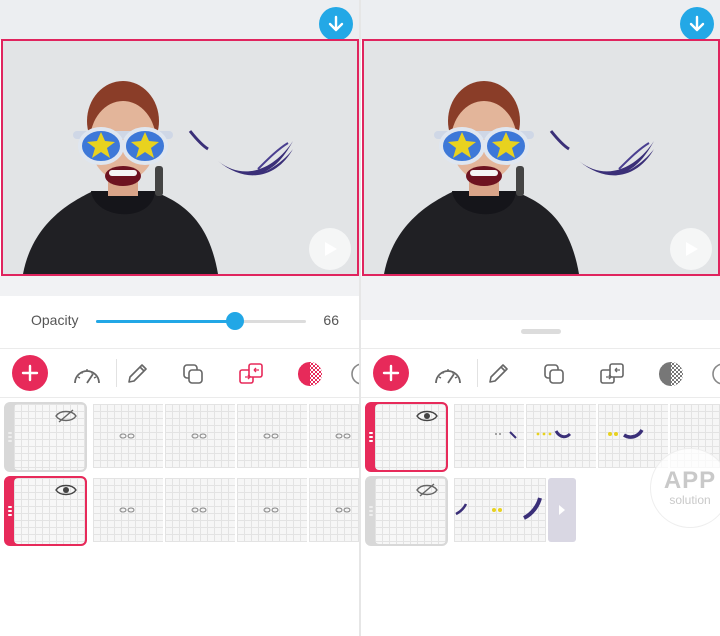  What do you see at coordinates (165, 321) in the screenshot?
I see `opacity-slider-fill` at bounding box center [165, 321].